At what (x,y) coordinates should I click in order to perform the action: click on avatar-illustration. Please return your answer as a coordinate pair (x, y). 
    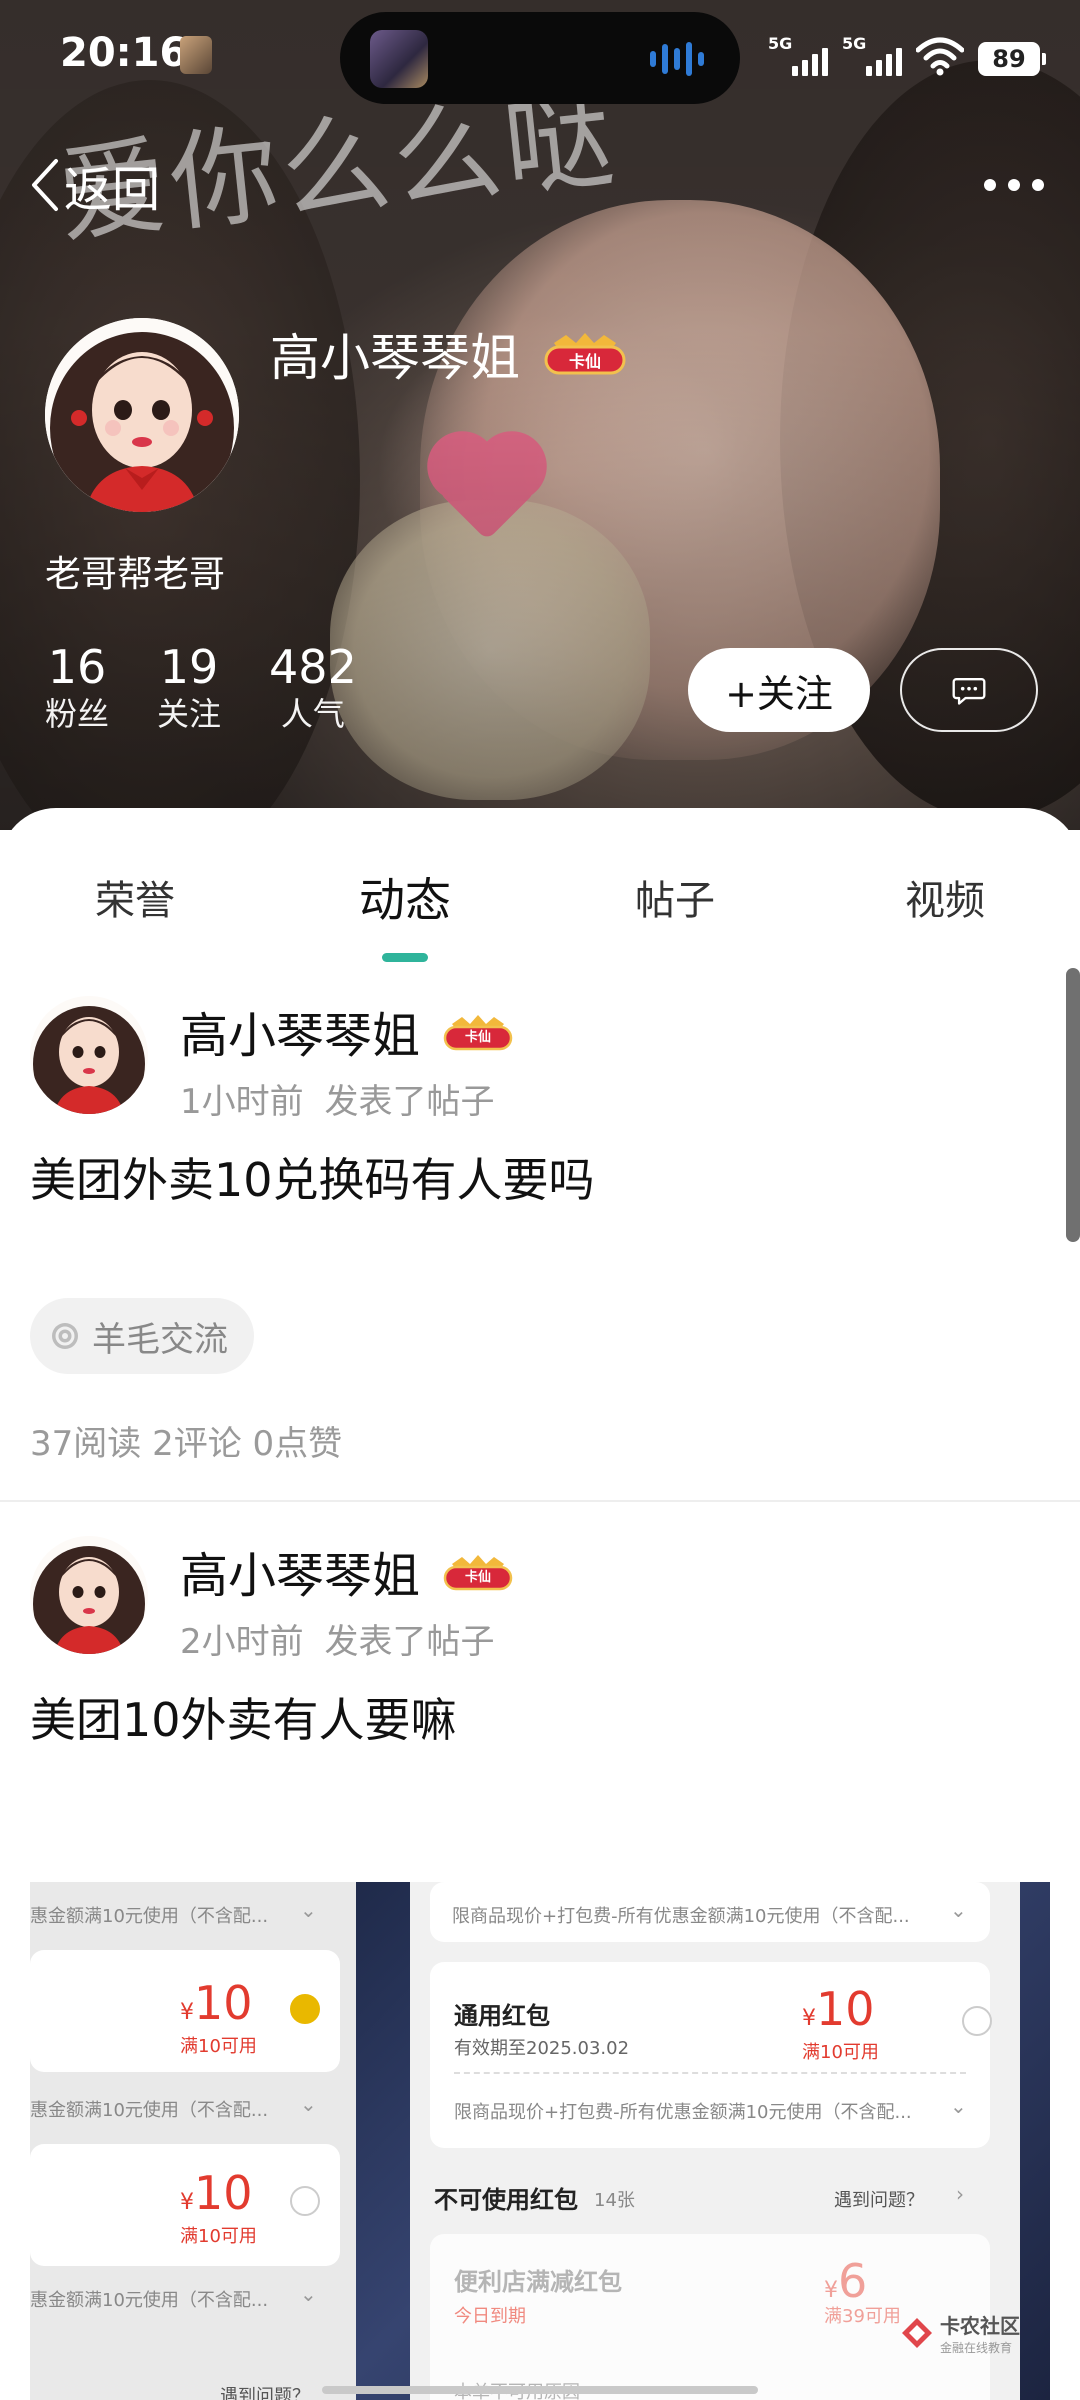
    Looking at the image, I should click on (142, 415).